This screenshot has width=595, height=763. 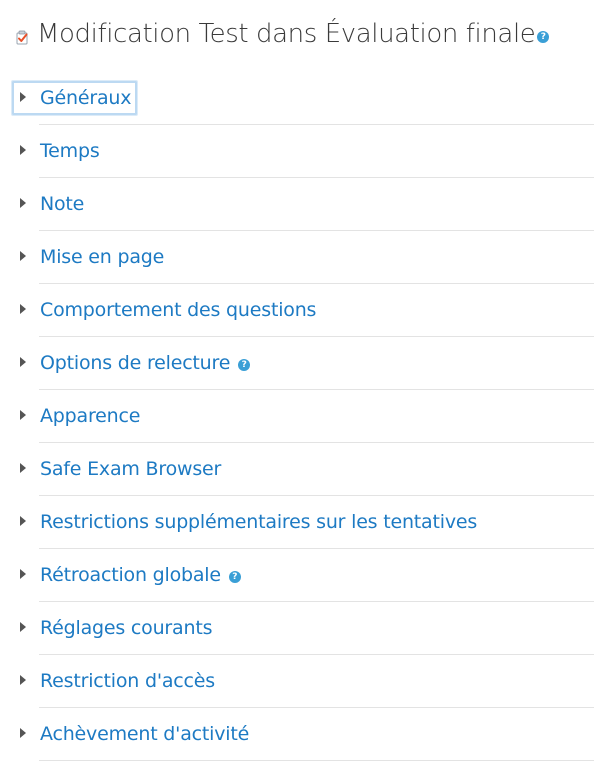 I want to click on section-toggle: Options de relecture?, so click(x=134, y=363).